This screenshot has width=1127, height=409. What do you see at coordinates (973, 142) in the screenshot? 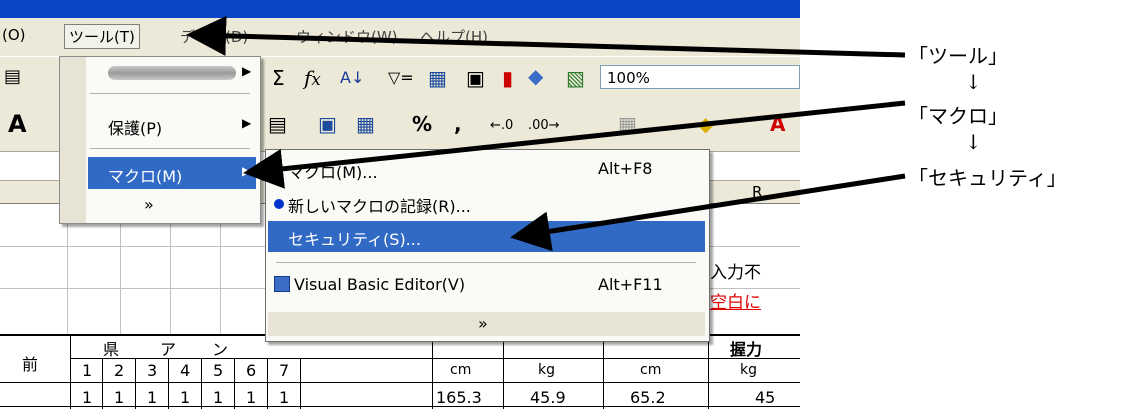
I see `annotation-down-arrow-2: ↓` at bounding box center [973, 142].